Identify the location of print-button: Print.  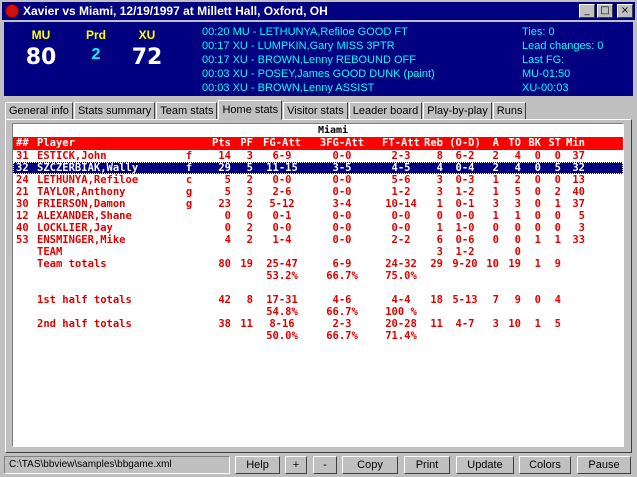
(427, 465).